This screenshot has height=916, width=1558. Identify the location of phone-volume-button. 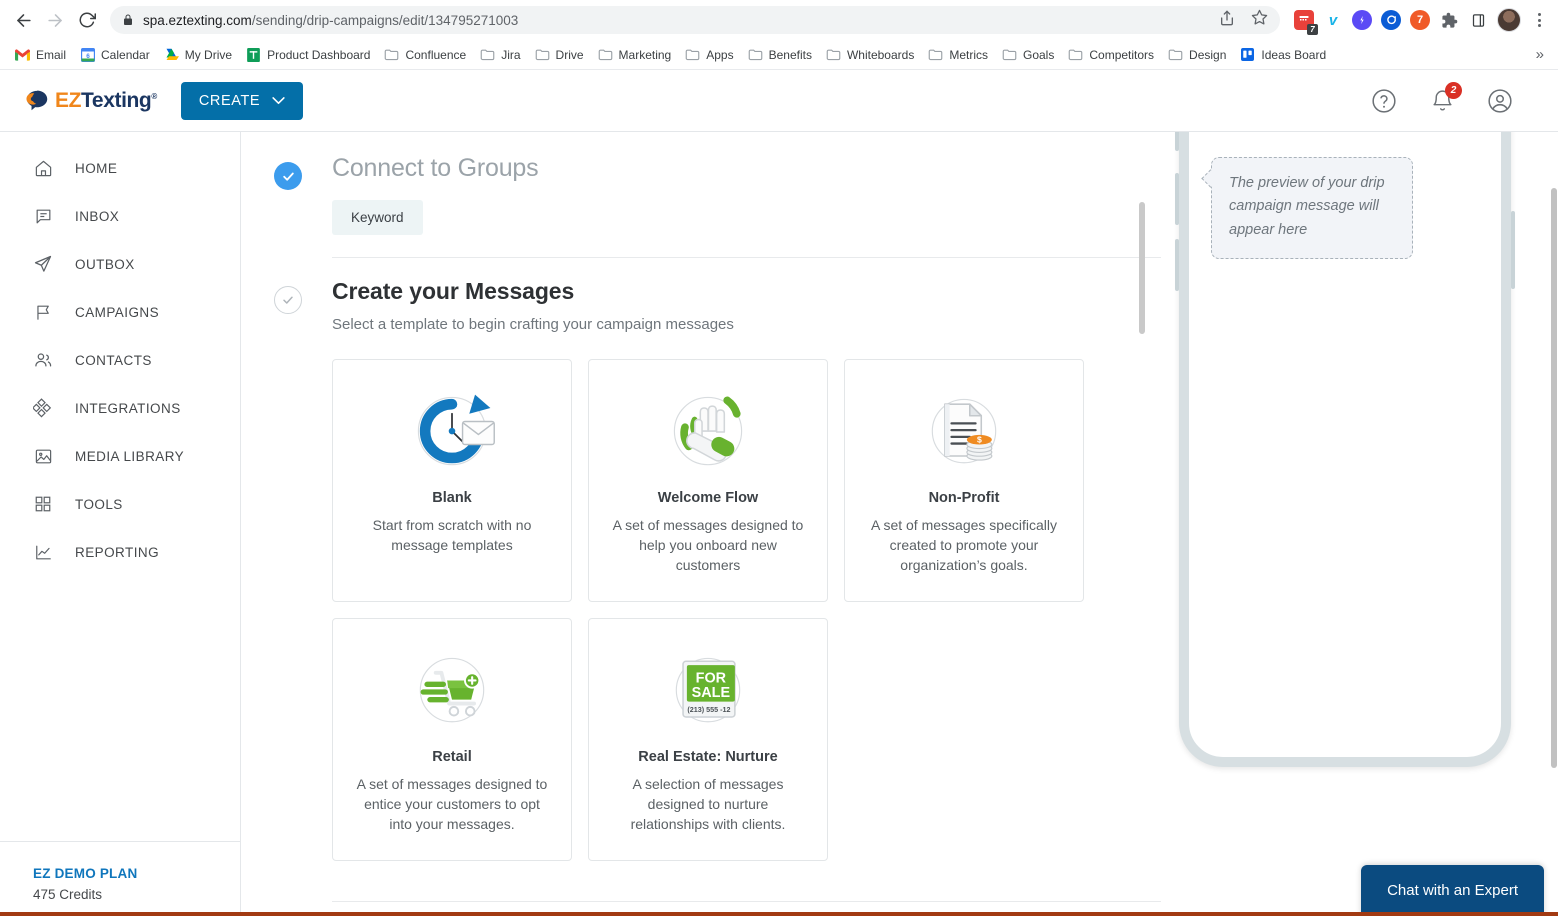
(1177, 141).